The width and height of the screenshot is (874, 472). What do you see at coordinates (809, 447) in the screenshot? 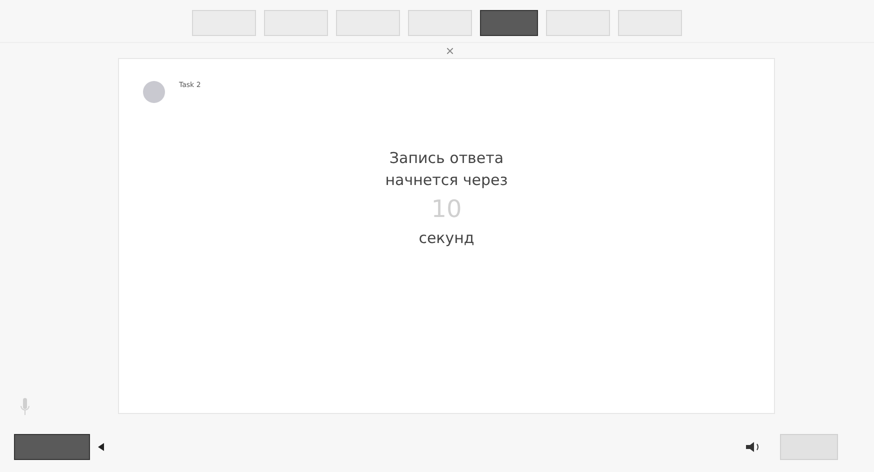
I see `next-button` at bounding box center [809, 447].